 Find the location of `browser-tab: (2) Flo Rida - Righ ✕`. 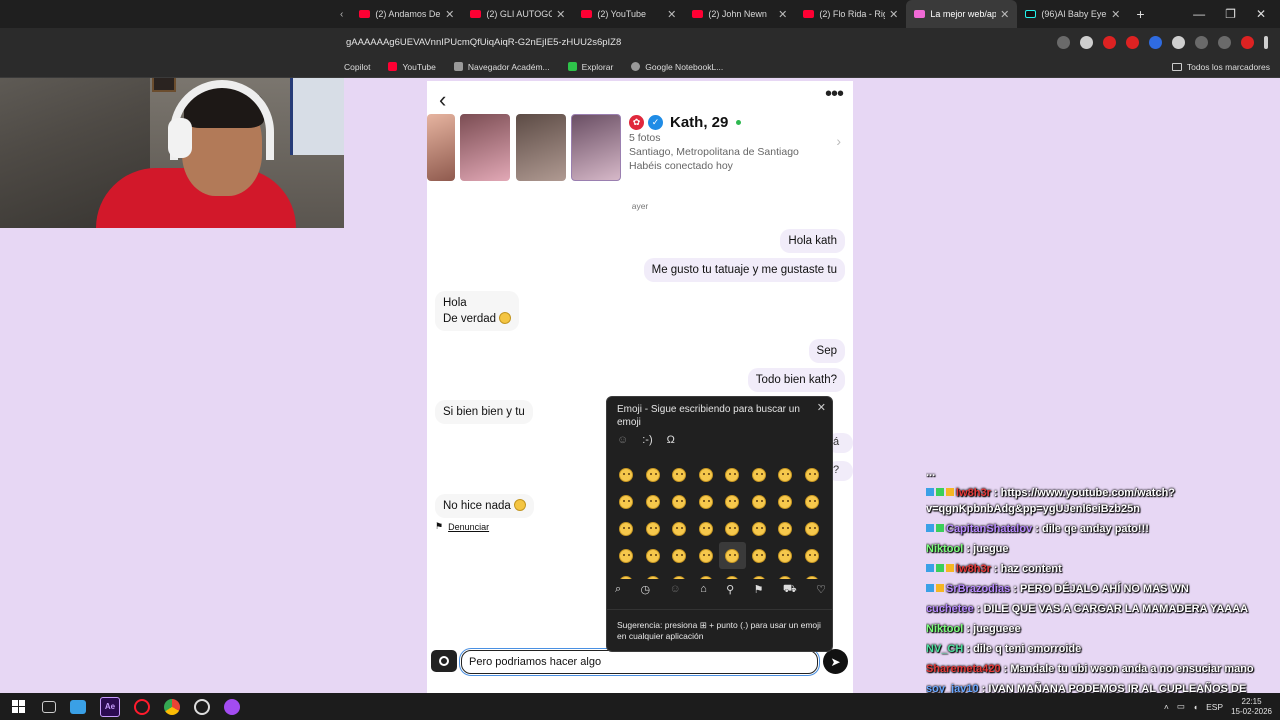

browser-tab: (2) Flo Rida - Righ ✕ is located at coordinates (850, 14).